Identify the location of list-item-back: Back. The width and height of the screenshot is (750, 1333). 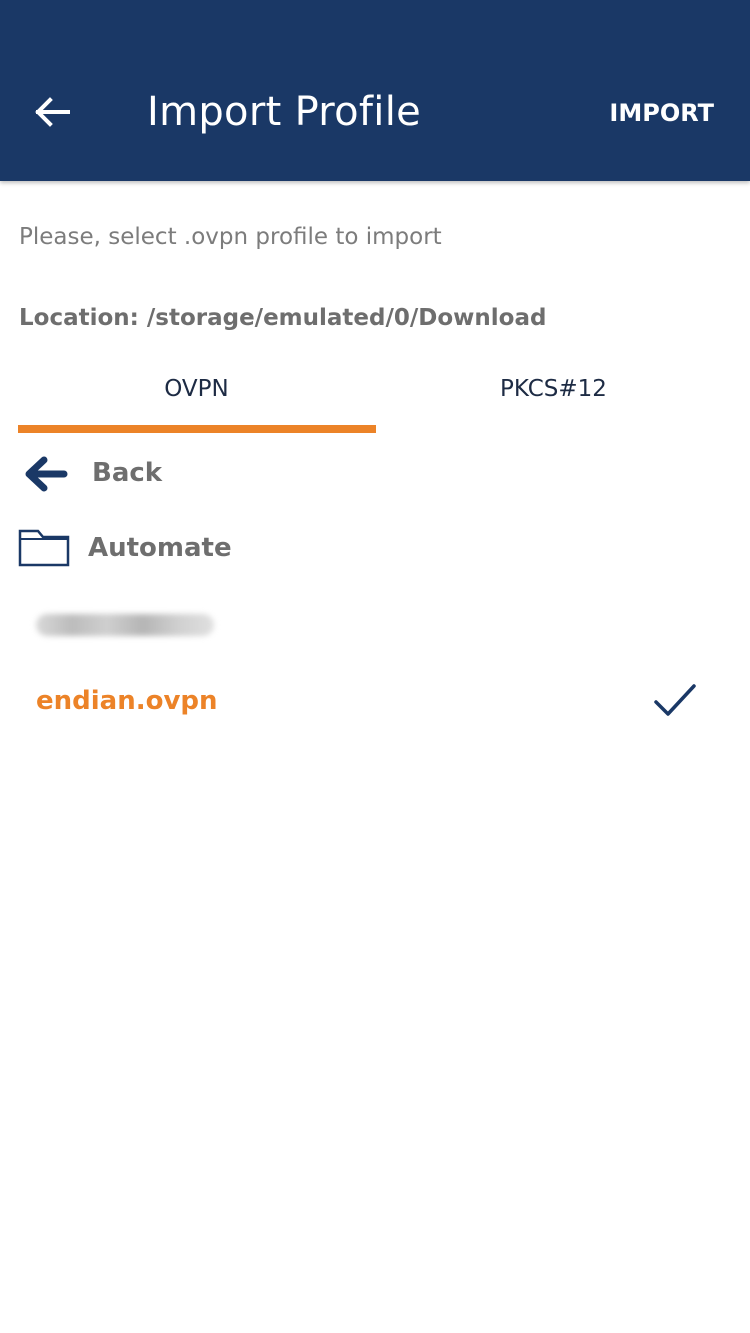
(375, 474).